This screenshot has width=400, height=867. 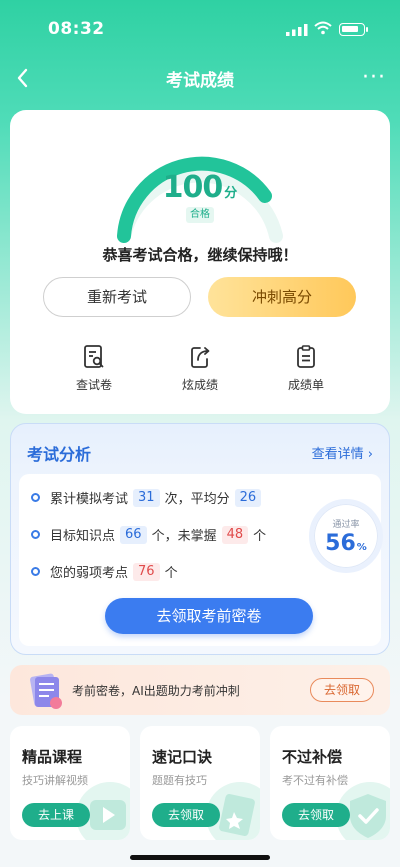 What do you see at coordinates (199, 385) in the screenshot?
I see `share-score-label: 炫成绩` at bounding box center [199, 385].